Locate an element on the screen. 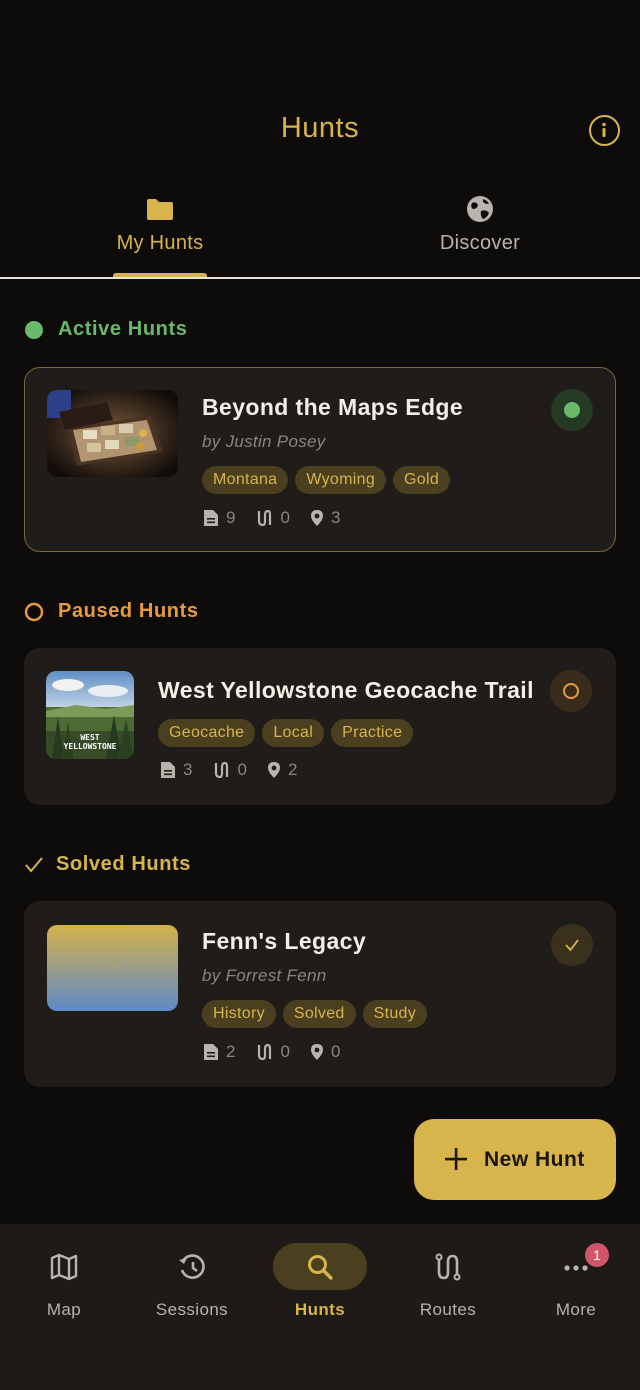 Image resolution: width=640 pixels, height=1390 pixels. section-active-header: Active Hunts is located at coordinates (124, 330).